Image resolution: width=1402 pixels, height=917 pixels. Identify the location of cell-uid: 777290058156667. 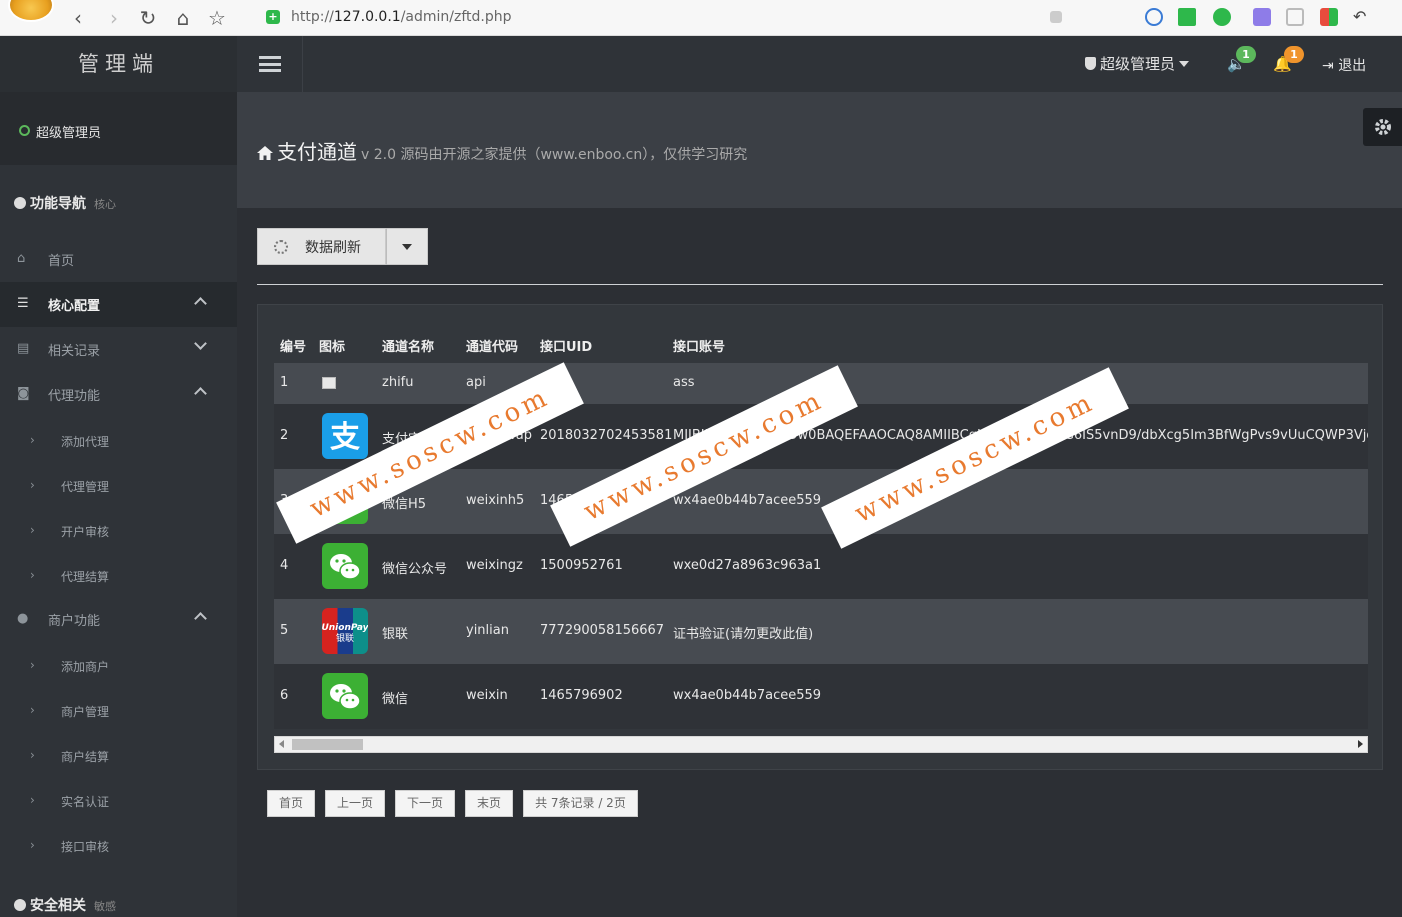
(602, 630).